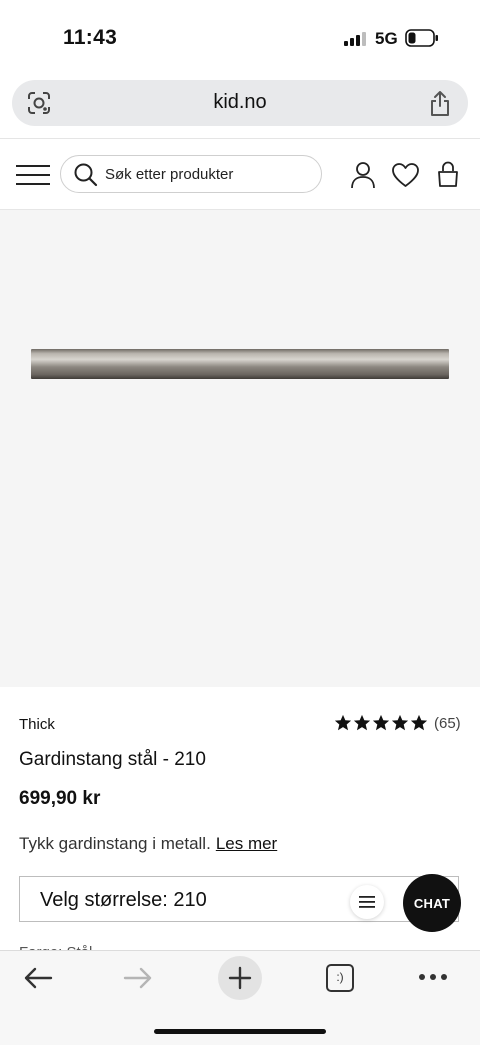 The height and width of the screenshot is (1045, 480). I want to click on product-brand: Thick, so click(37, 724).